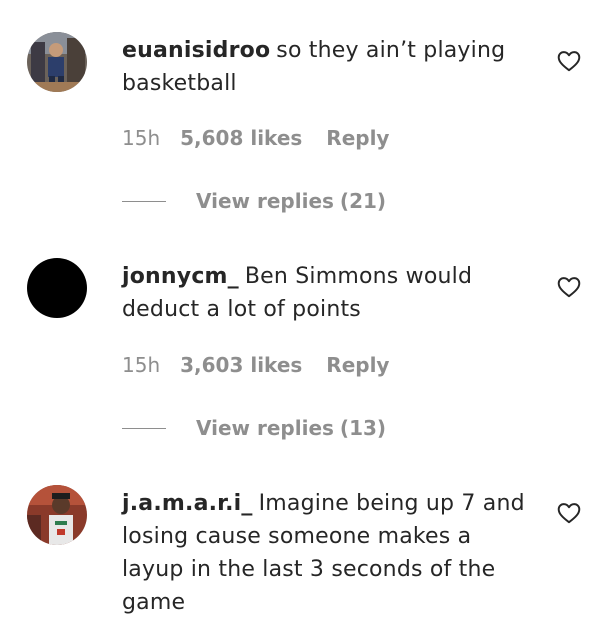 This screenshot has height=635, width=610. Describe the element at coordinates (180, 276) in the screenshot. I see `username-link: jonnycm_` at that location.